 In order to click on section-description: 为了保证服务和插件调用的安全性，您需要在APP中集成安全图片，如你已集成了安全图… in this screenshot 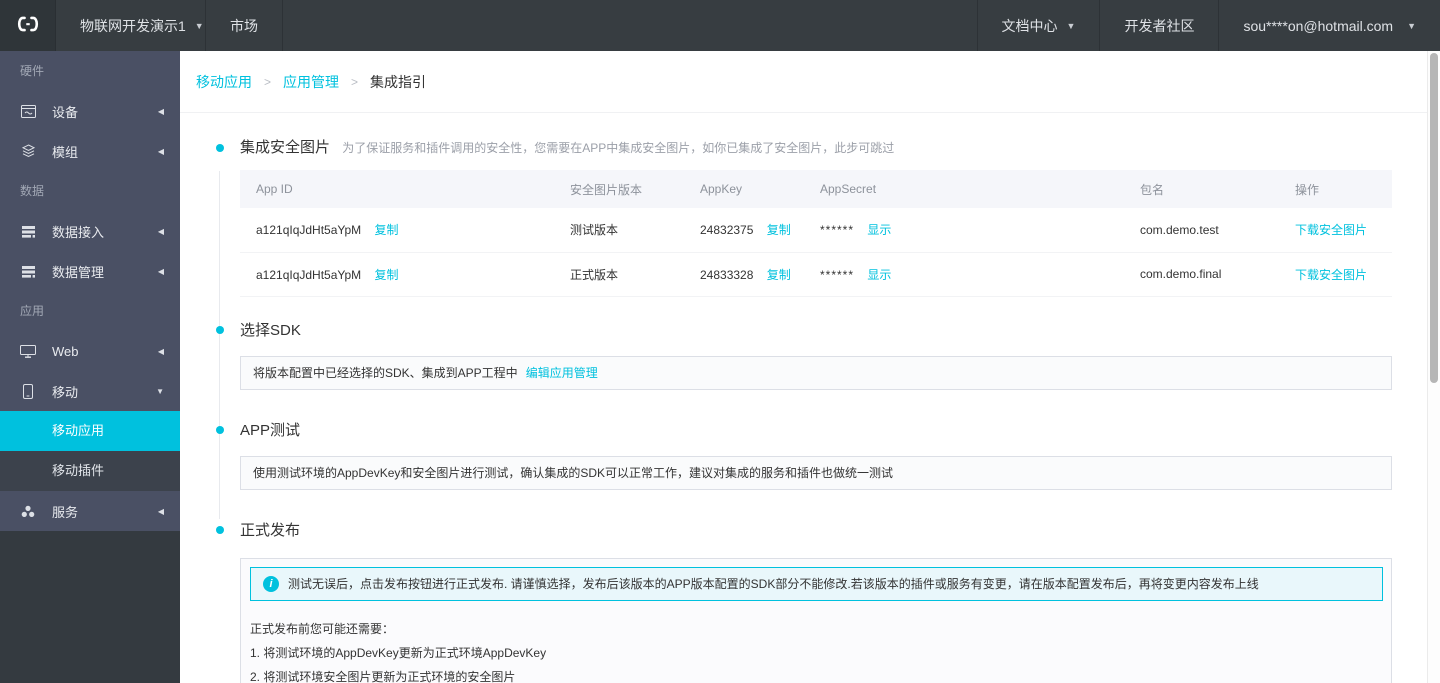, I will do `click(618, 148)`.